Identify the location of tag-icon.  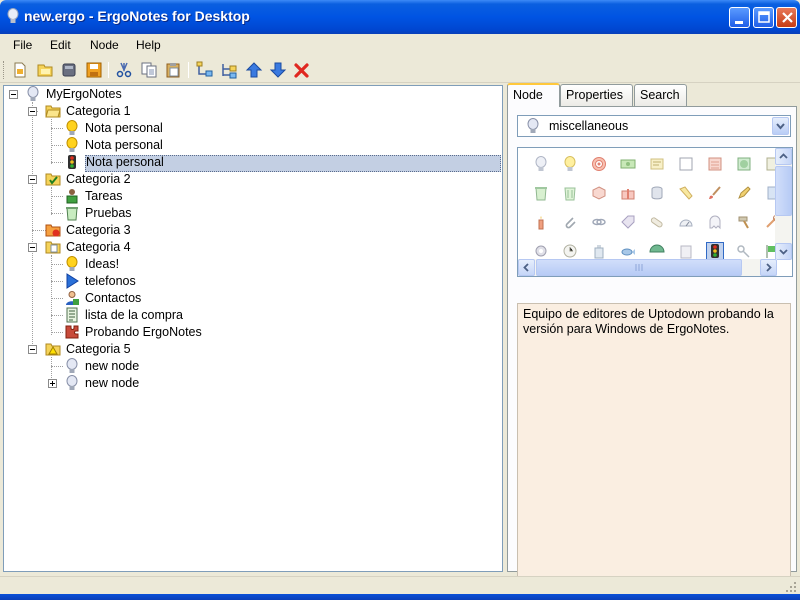
(628, 222).